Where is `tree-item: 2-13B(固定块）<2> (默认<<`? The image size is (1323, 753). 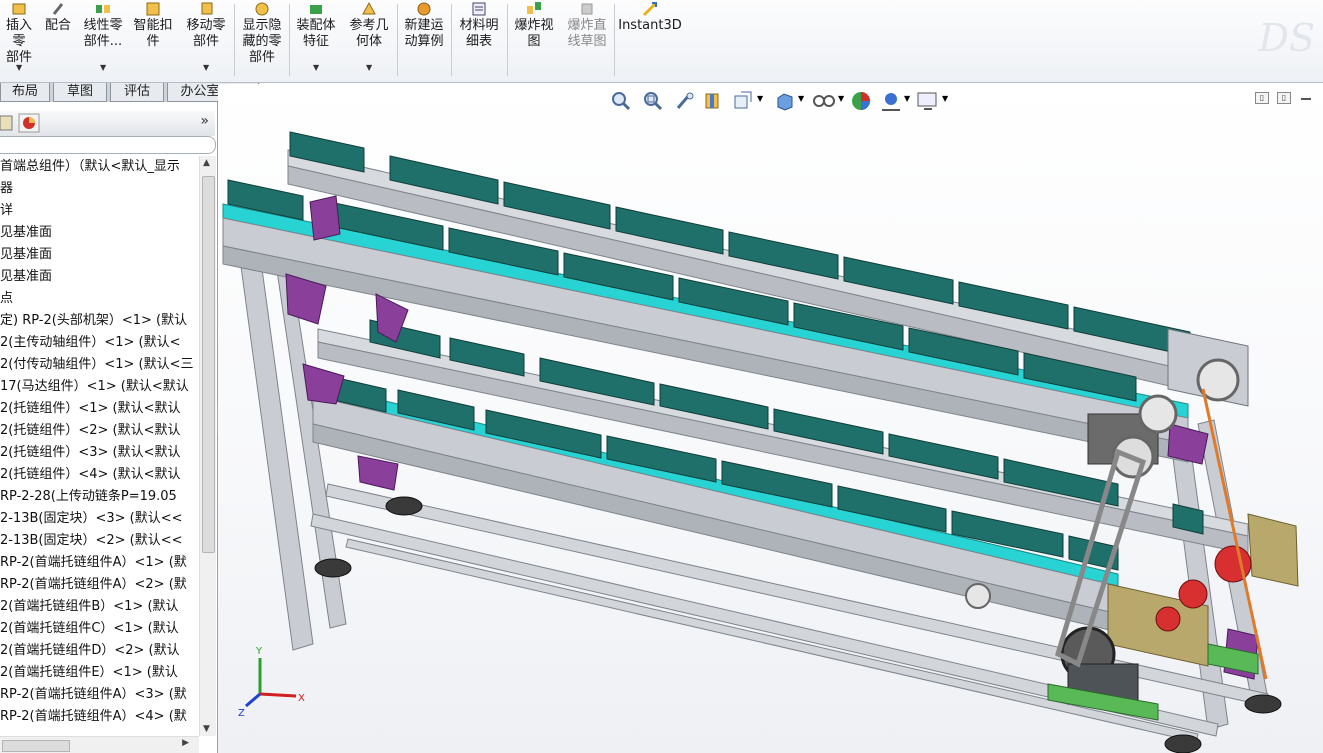
tree-item: 2-13B(固定块）<2> (默认<< is located at coordinates (91, 541).